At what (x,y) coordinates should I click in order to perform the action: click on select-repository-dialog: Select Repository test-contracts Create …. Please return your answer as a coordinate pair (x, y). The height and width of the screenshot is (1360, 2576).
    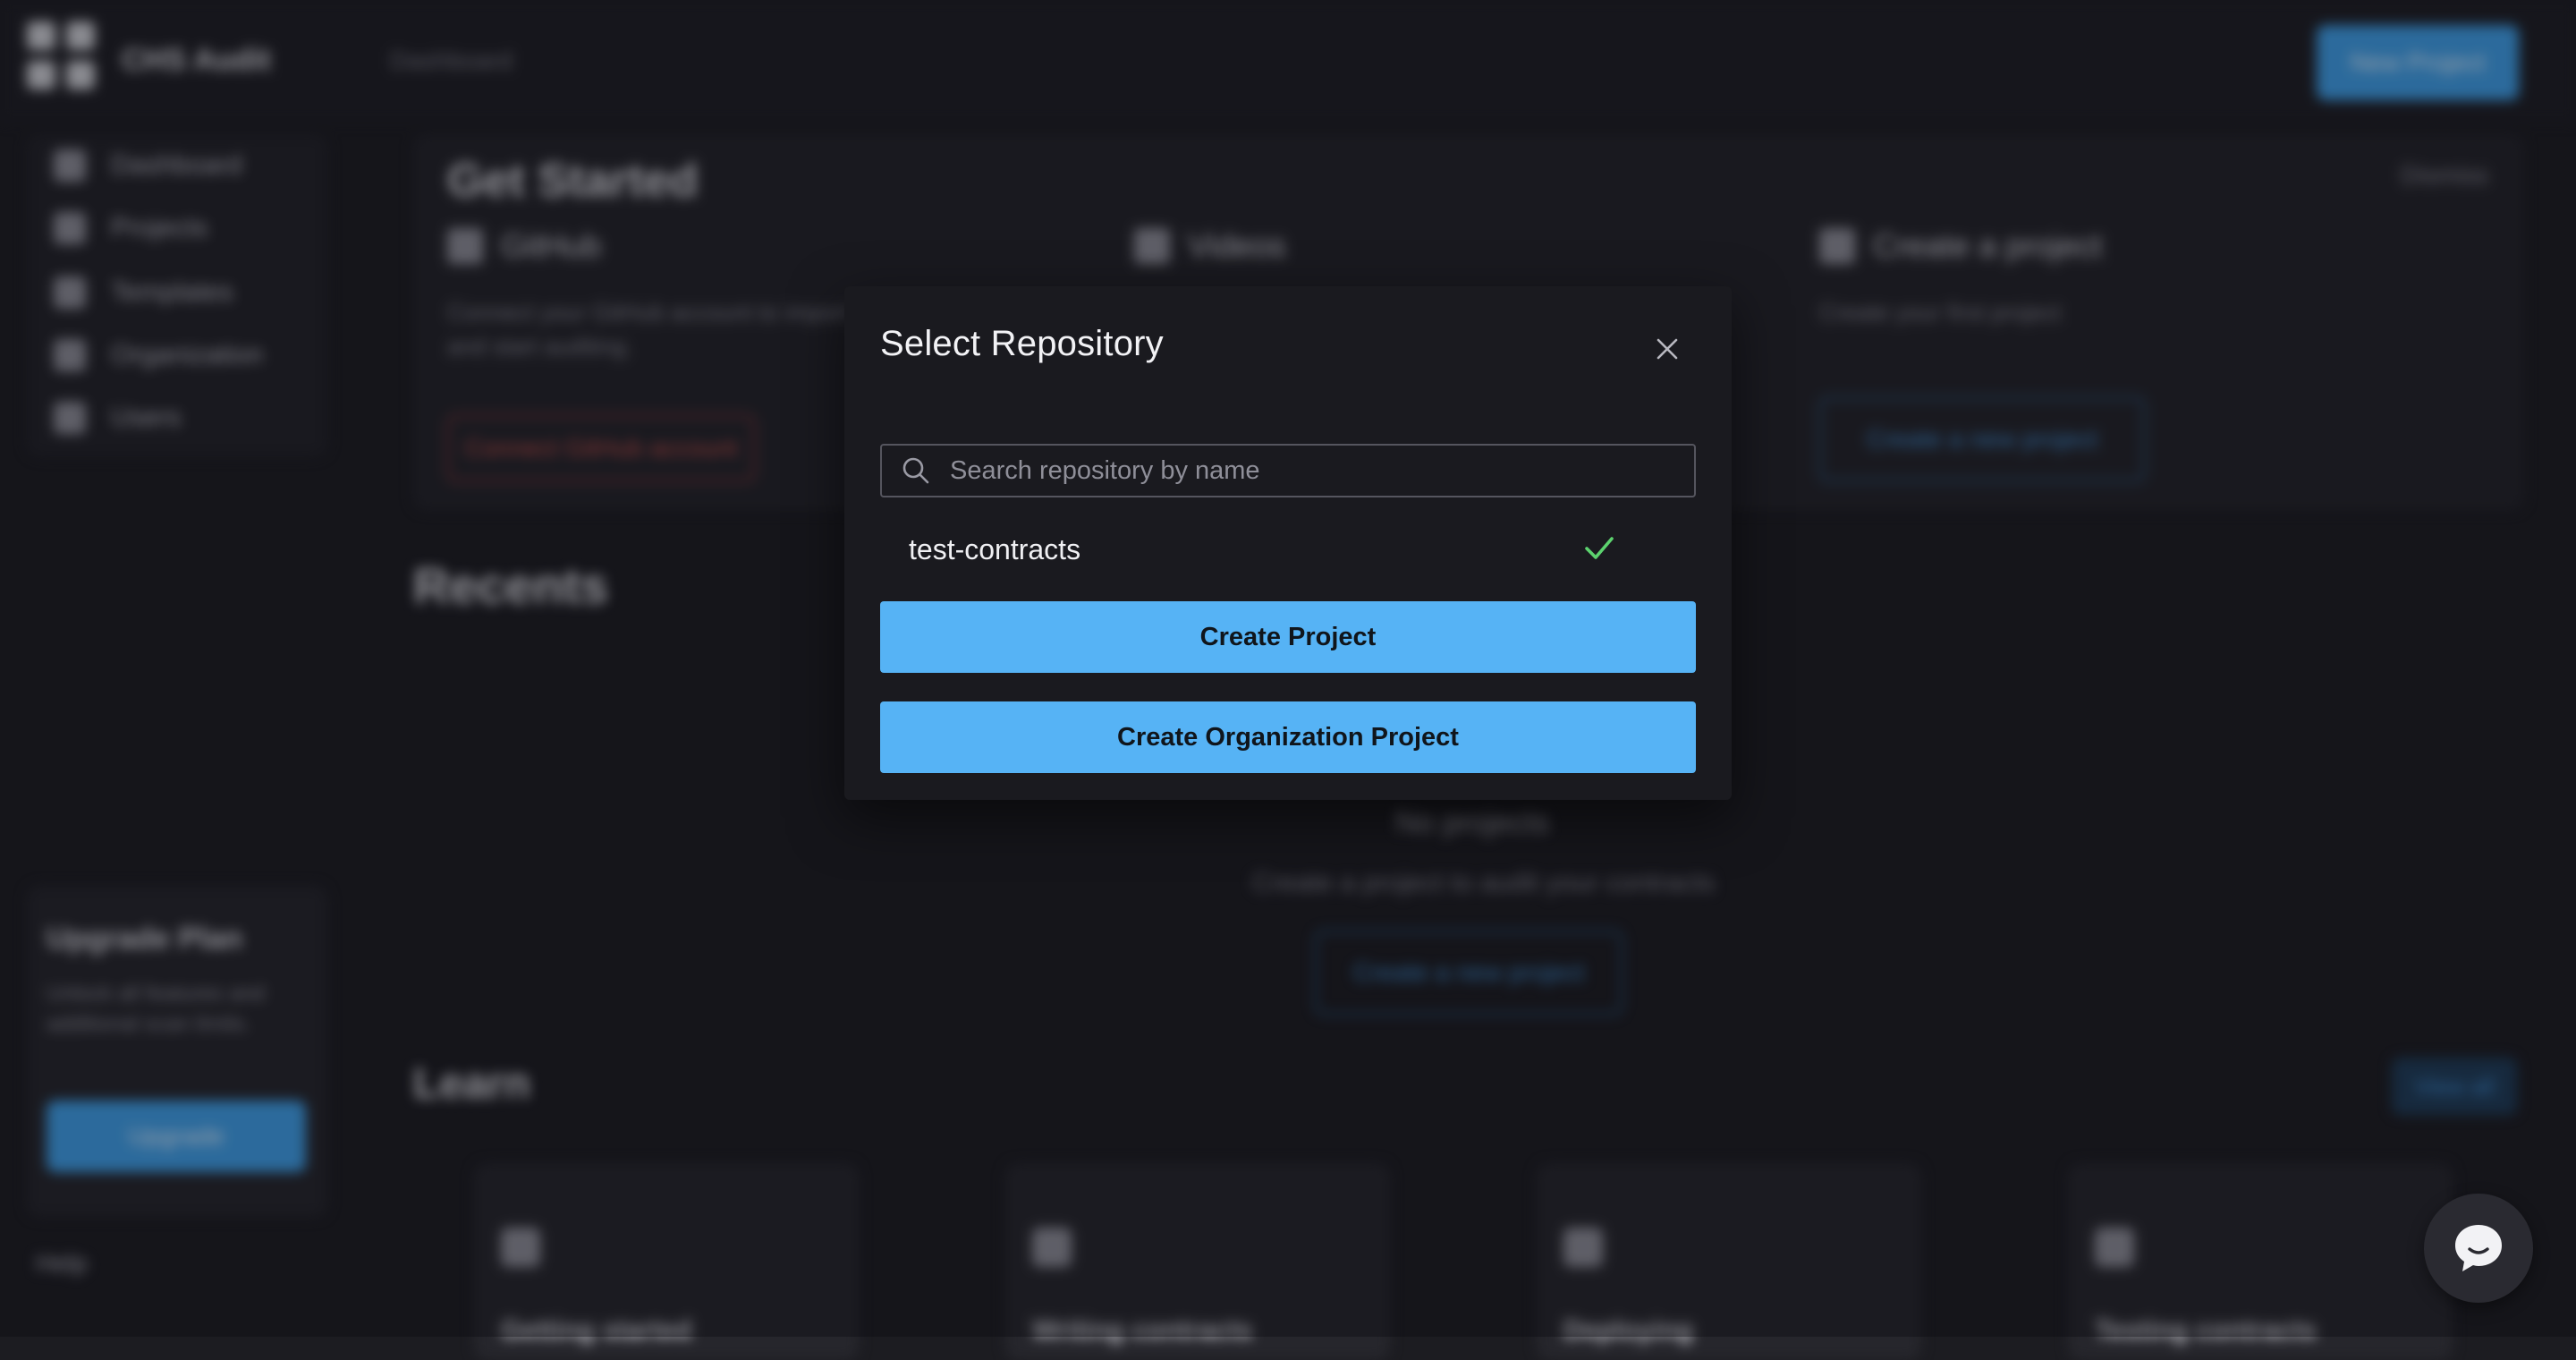
    Looking at the image, I should click on (1288, 543).